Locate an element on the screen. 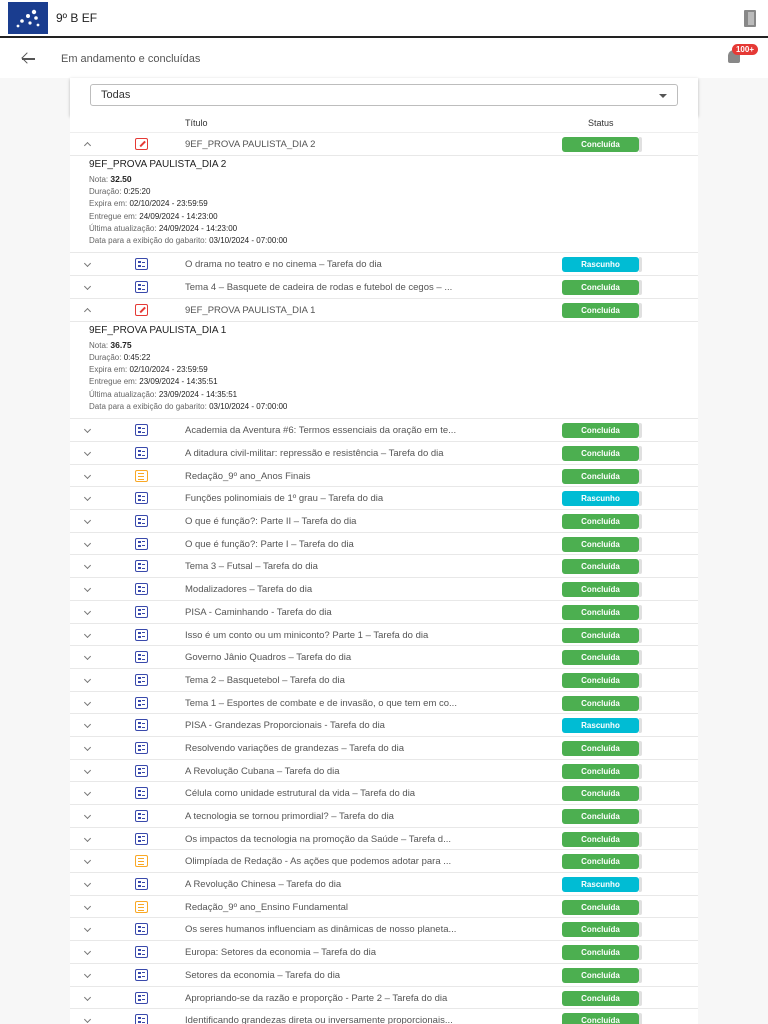 The image size is (768, 1024). task-title: A Revolução Chinesa – Tarefa do dia is located at coordinates (350, 884).